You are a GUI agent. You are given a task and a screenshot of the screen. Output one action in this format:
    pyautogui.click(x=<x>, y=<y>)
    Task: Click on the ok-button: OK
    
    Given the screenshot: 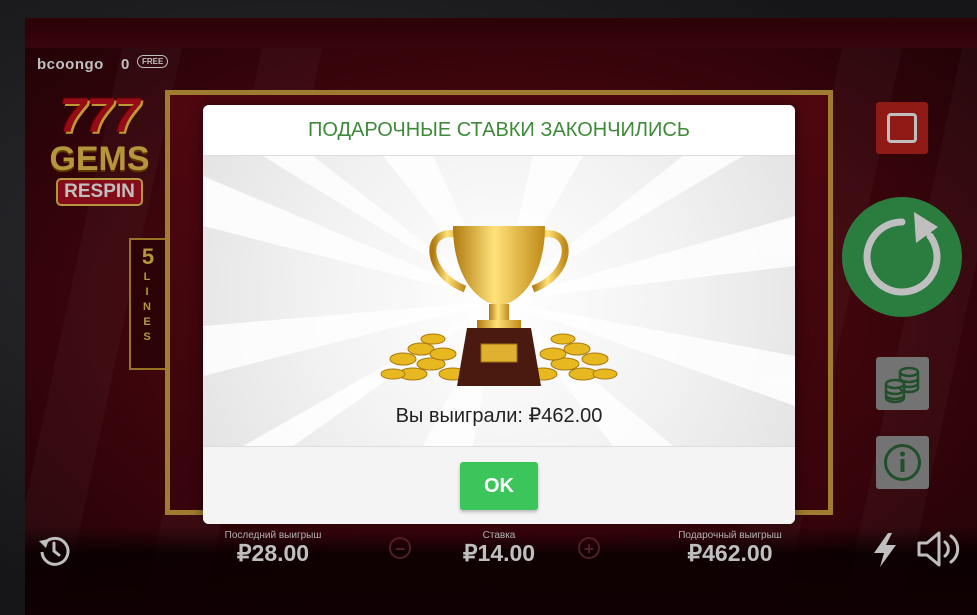 What is the action you would take?
    pyautogui.click(x=499, y=486)
    